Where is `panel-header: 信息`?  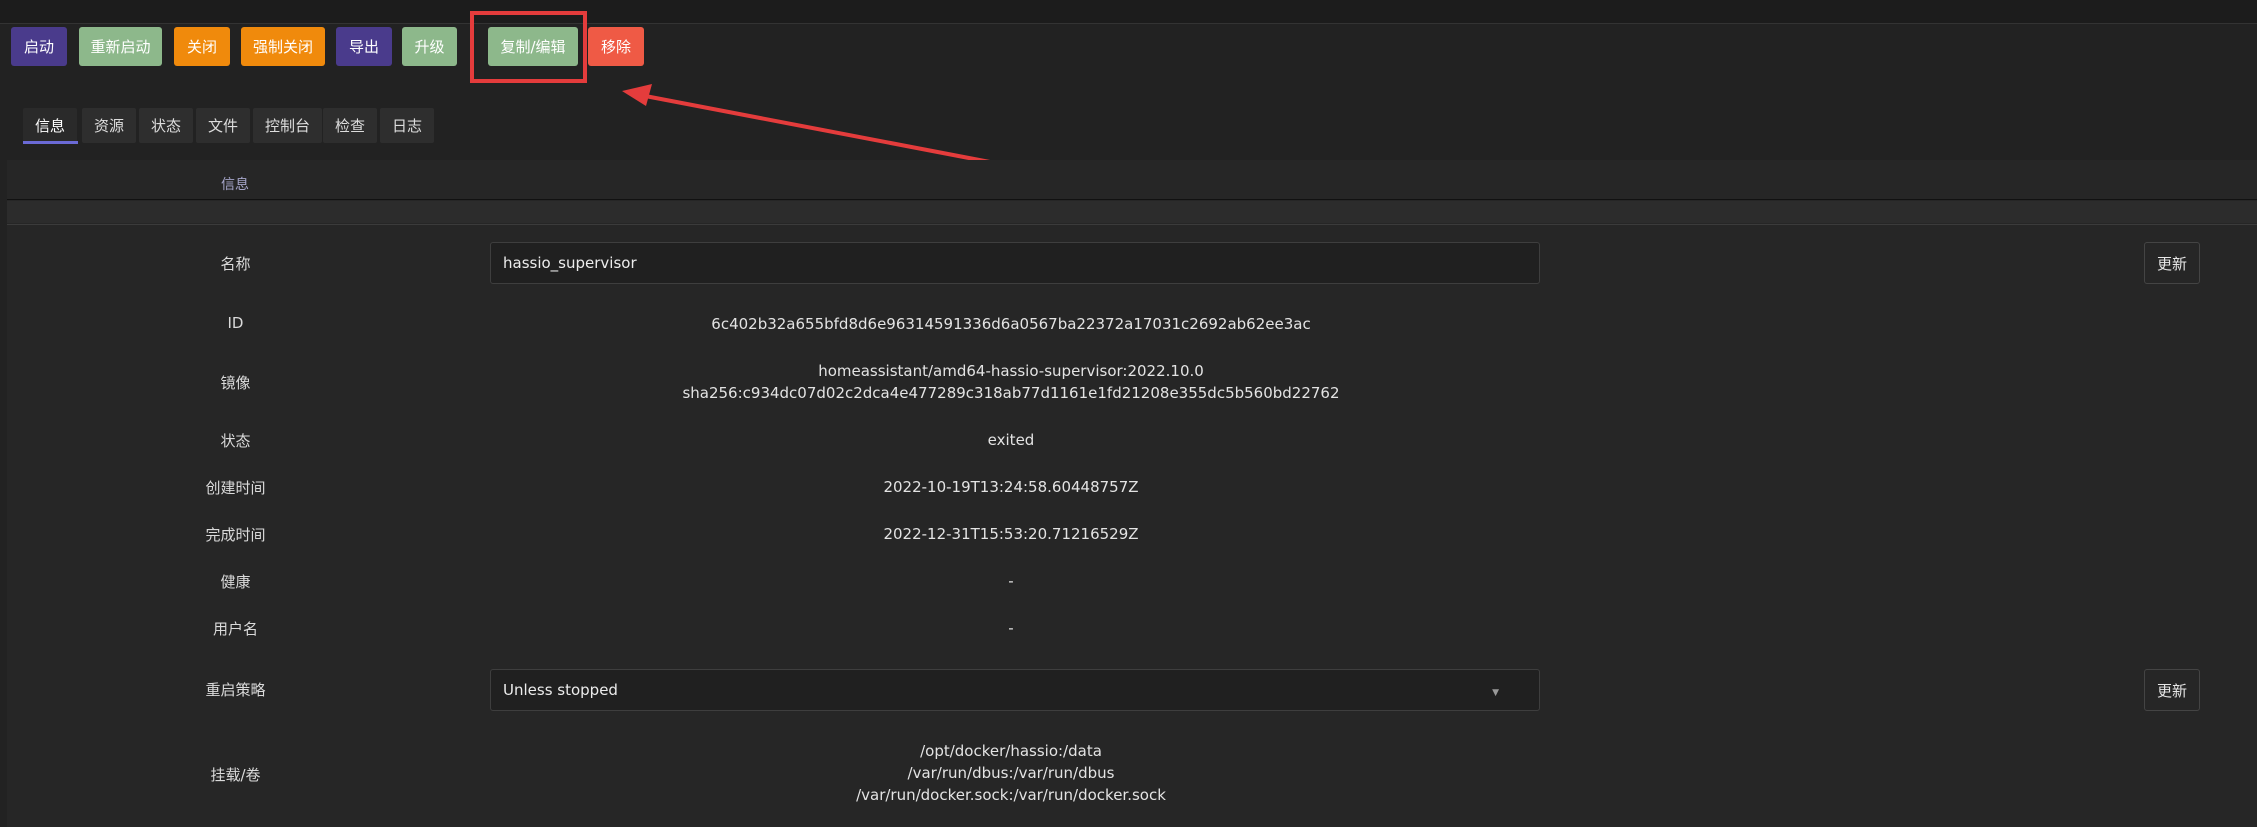 panel-header: 信息 is located at coordinates (235, 185).